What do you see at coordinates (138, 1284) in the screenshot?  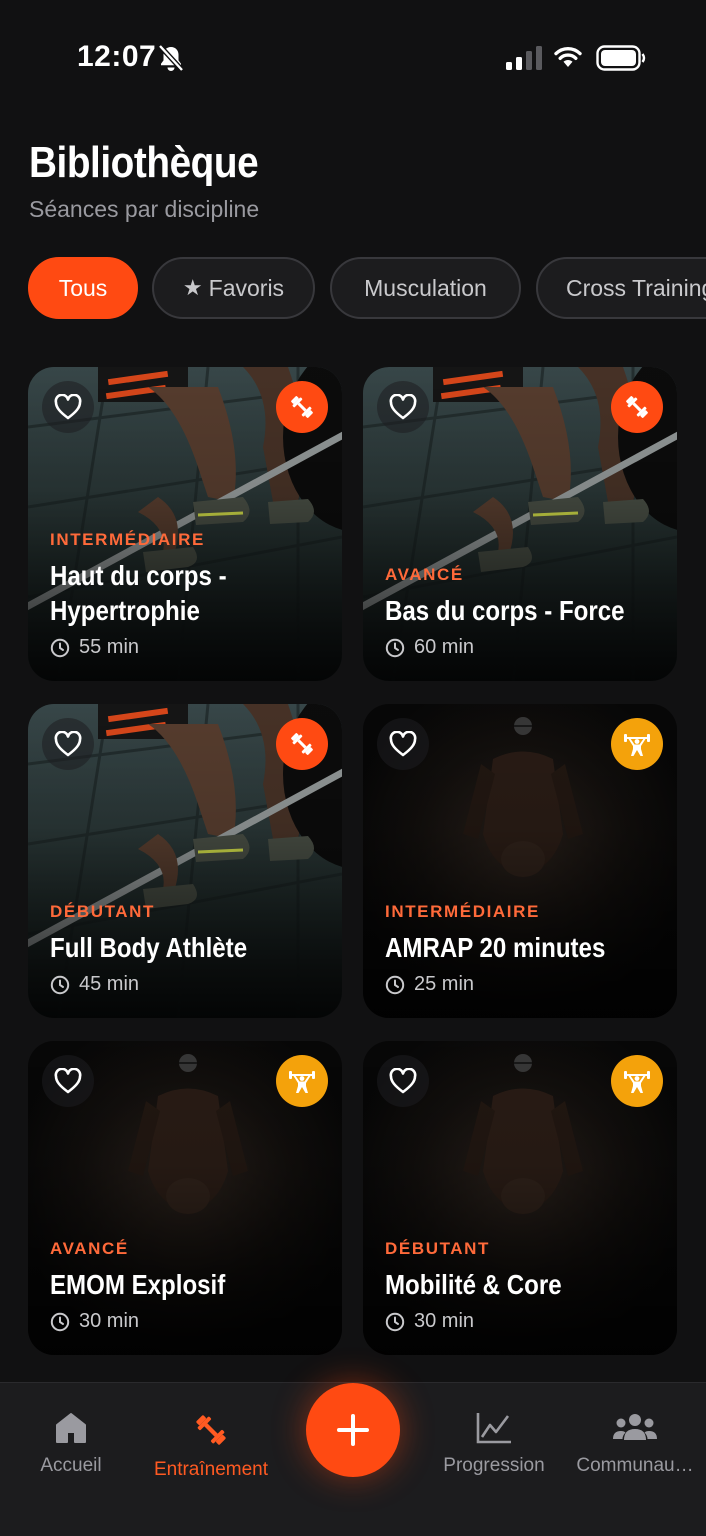 I see `workout-title: EMOM Explosif` at bounding box center [138, 1284].